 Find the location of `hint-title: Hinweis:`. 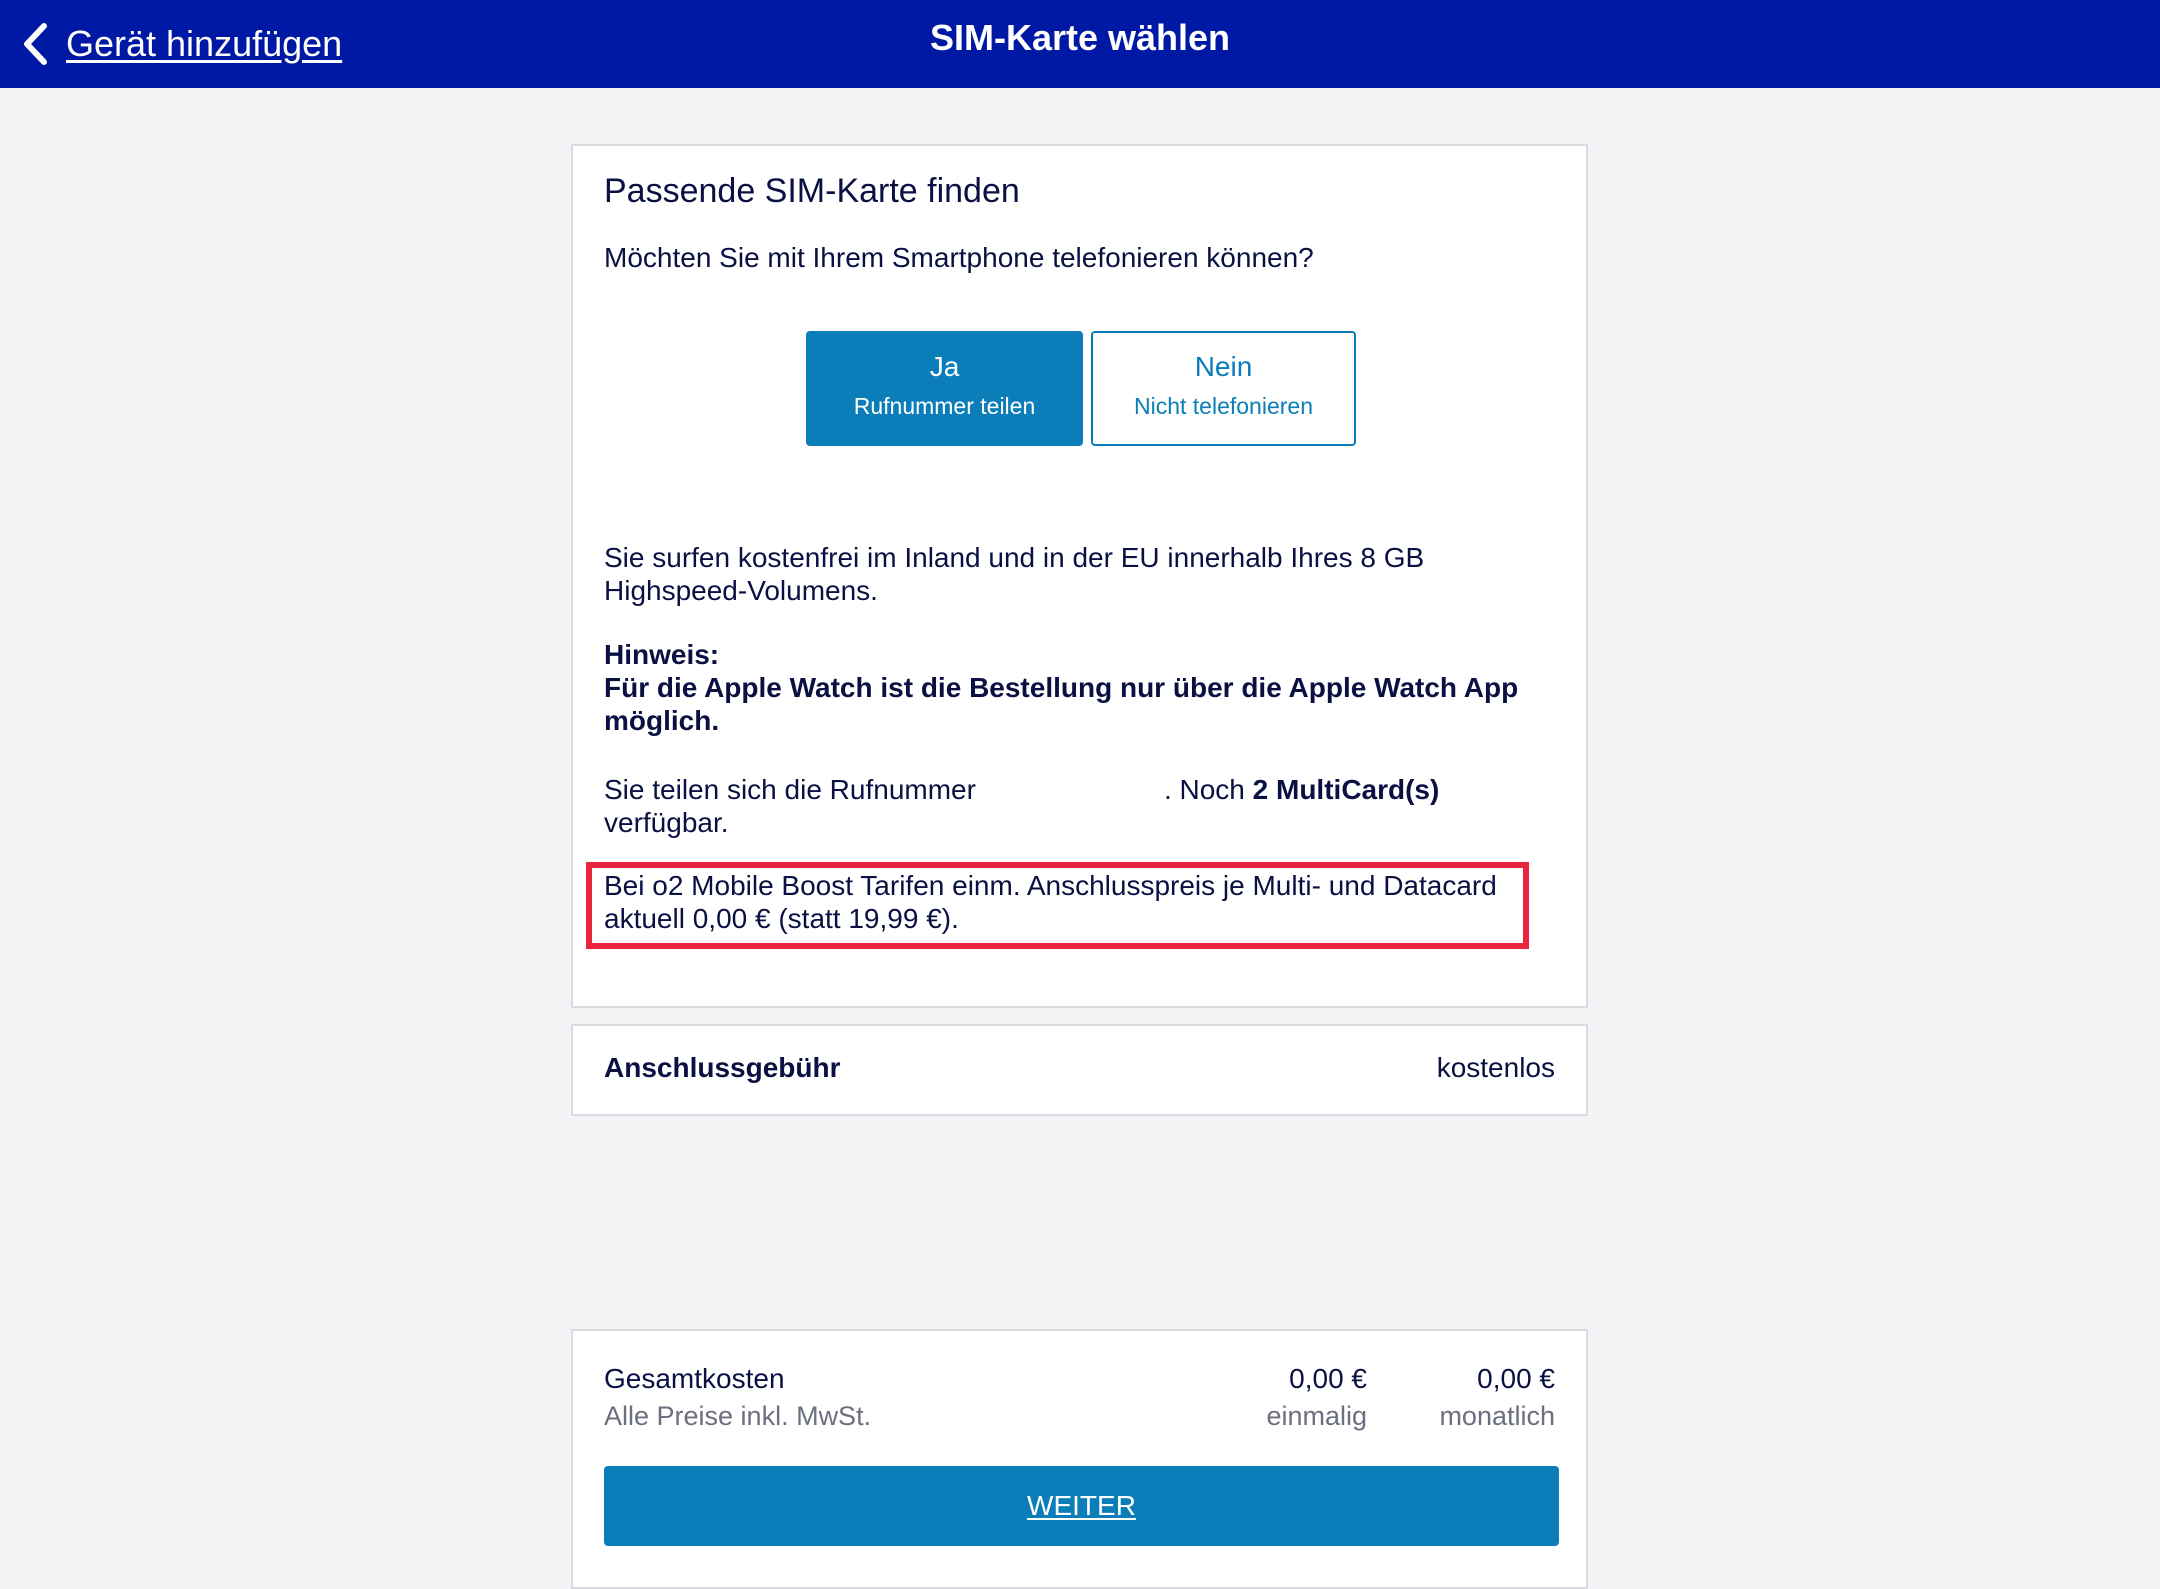

hint-title: Hinweis: is located at coordinates (662, 654).